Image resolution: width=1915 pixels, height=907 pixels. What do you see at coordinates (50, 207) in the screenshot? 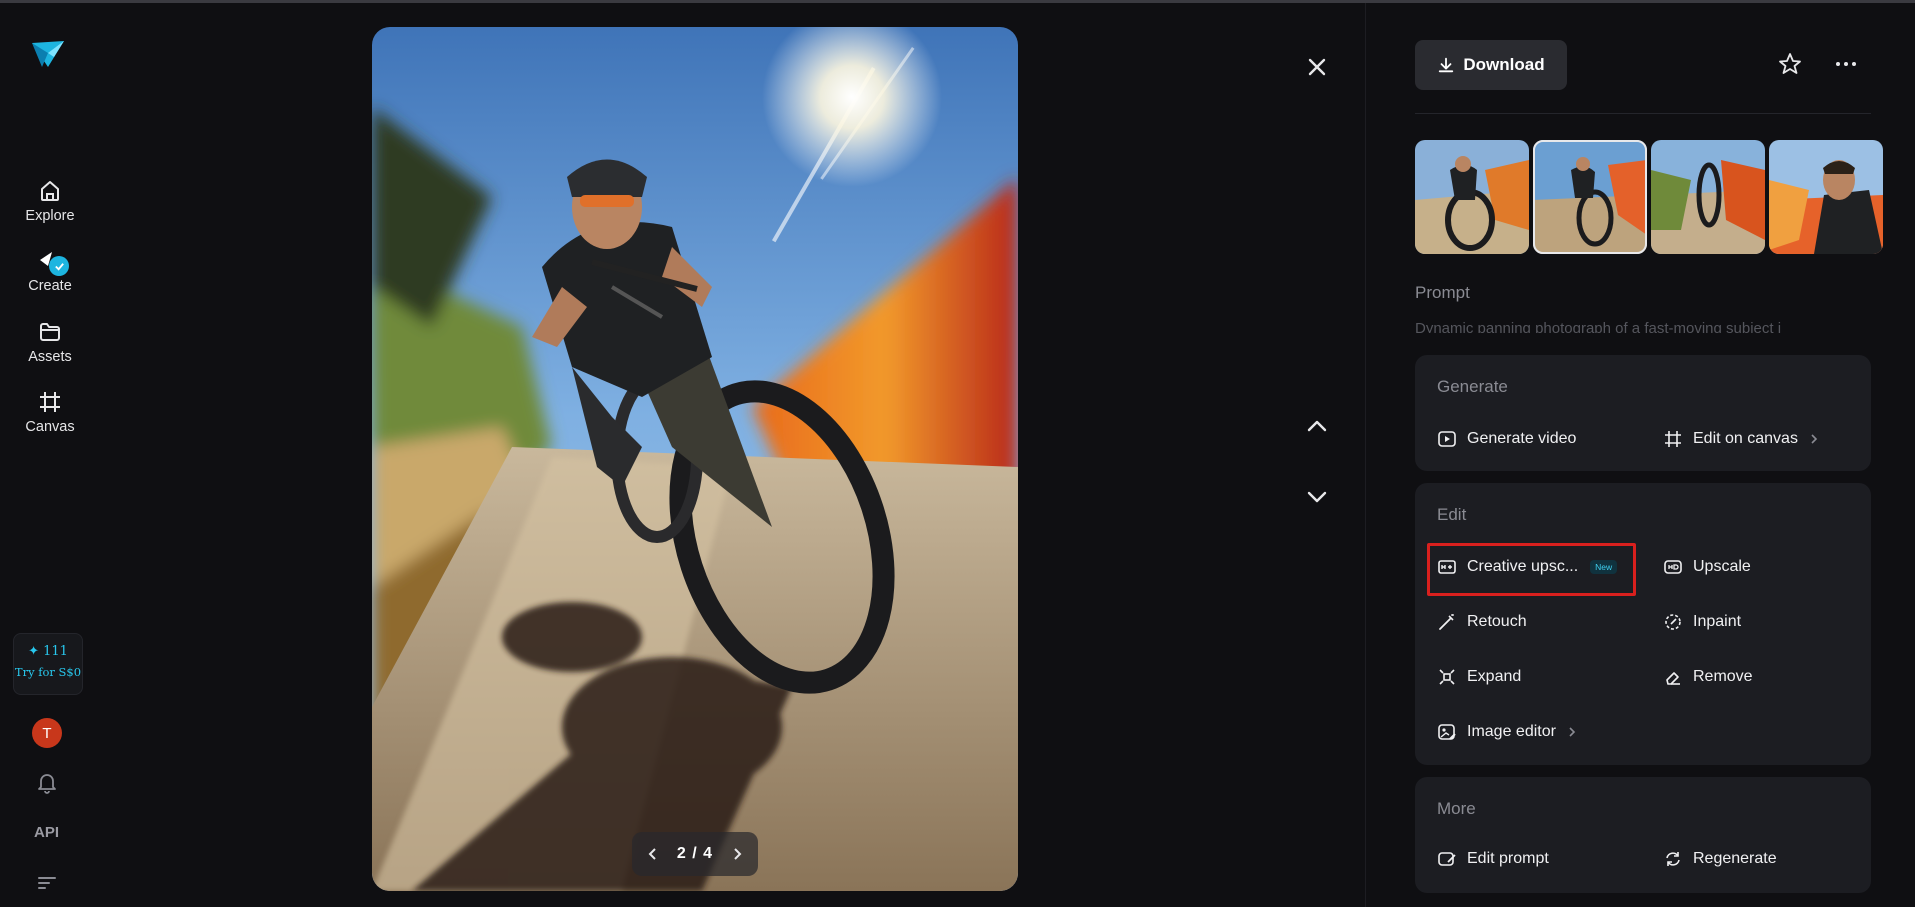
I see `nav-explore: Explore` at bounding box center [50, 207].